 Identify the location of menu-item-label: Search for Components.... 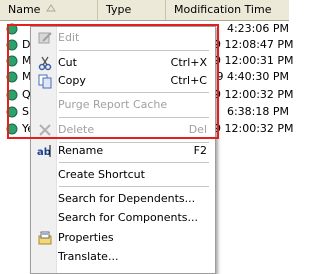
(128, 217).